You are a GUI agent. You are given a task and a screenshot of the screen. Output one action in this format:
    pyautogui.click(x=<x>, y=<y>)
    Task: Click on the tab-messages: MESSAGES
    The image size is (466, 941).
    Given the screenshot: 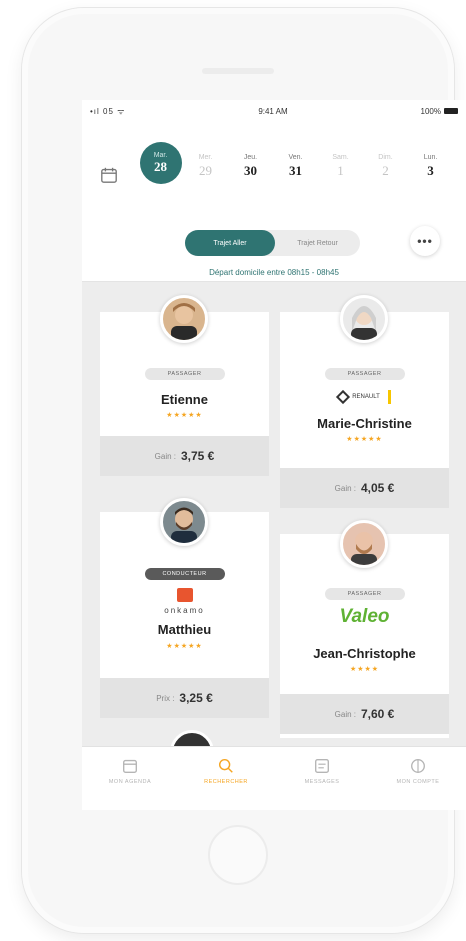 What is the action you would take?
    pyautogui.click(x=322, y=778)
    